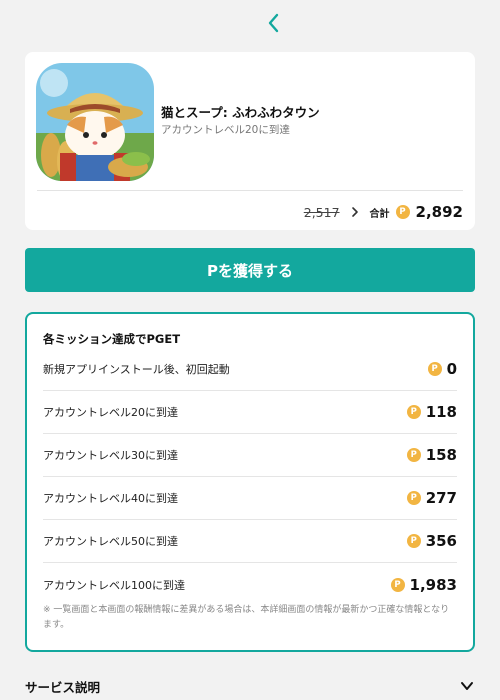 Image resolution: width=500 pixels, height=700 pixels. What do you see at coordinates (441, 455) in the screenshot?
I see `mission-value: 158` at bounding box center [441, 455].